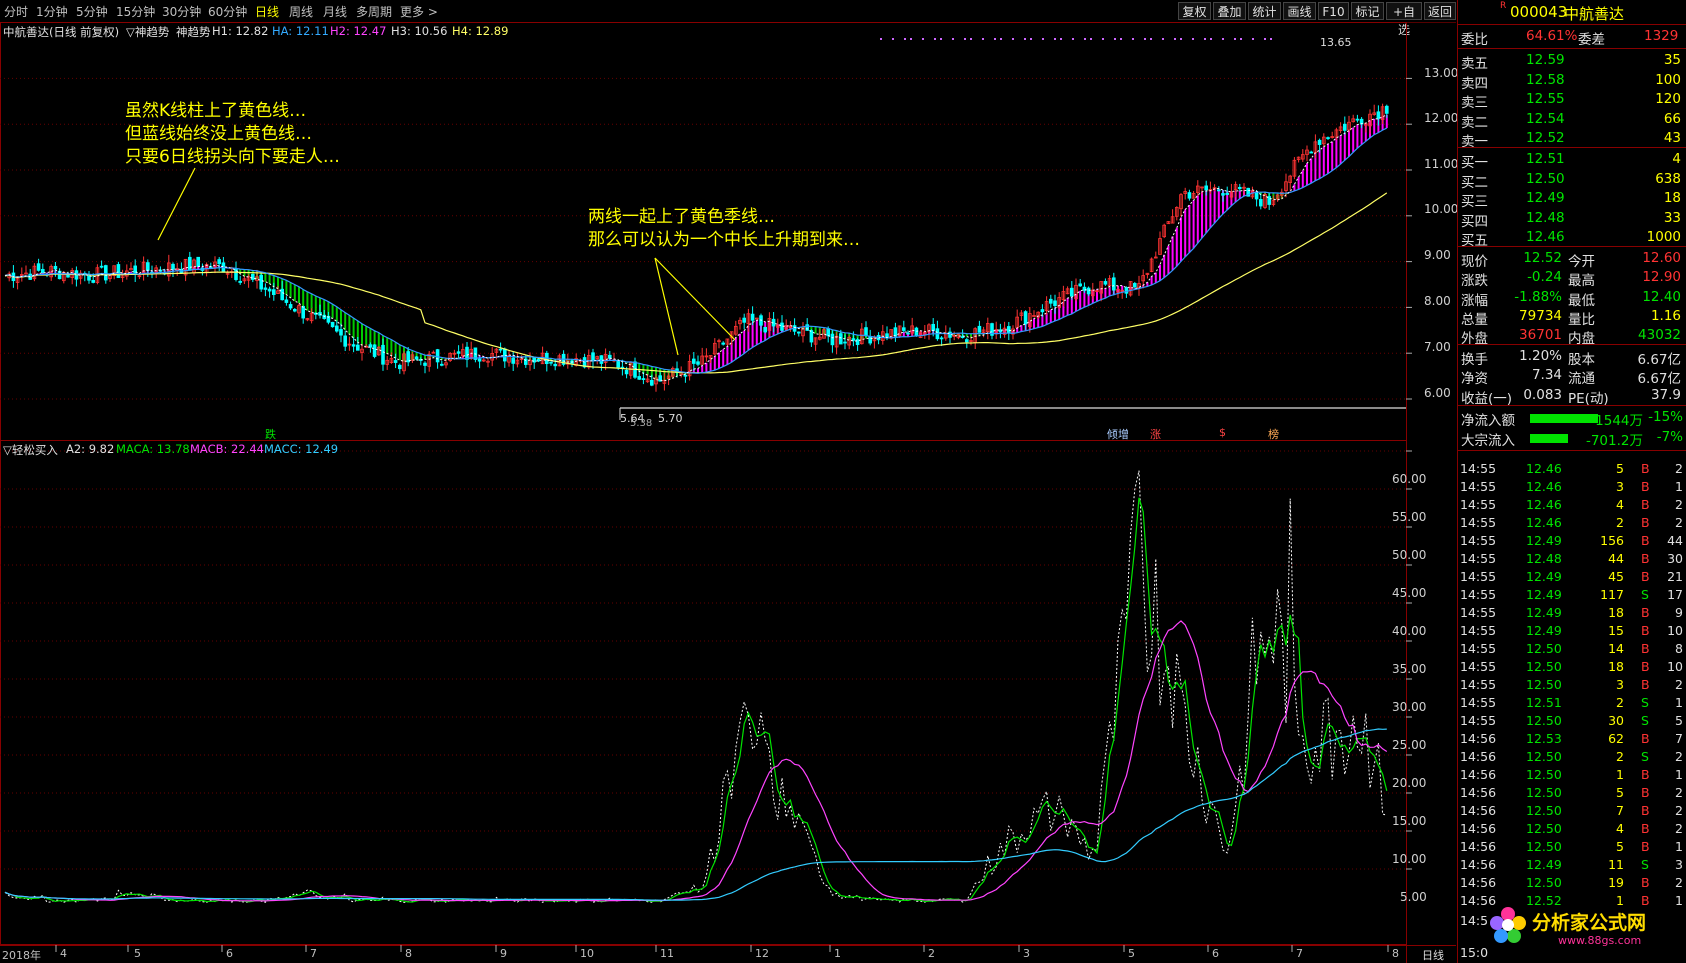 Image resolution: width=1686 pixels, height=963 pixels. What do you see at coordinates (1572, 523) in the screenshot?
I see `tick-row: 14:55 12.46 2 B 2` at bounding box center [1572, 523].